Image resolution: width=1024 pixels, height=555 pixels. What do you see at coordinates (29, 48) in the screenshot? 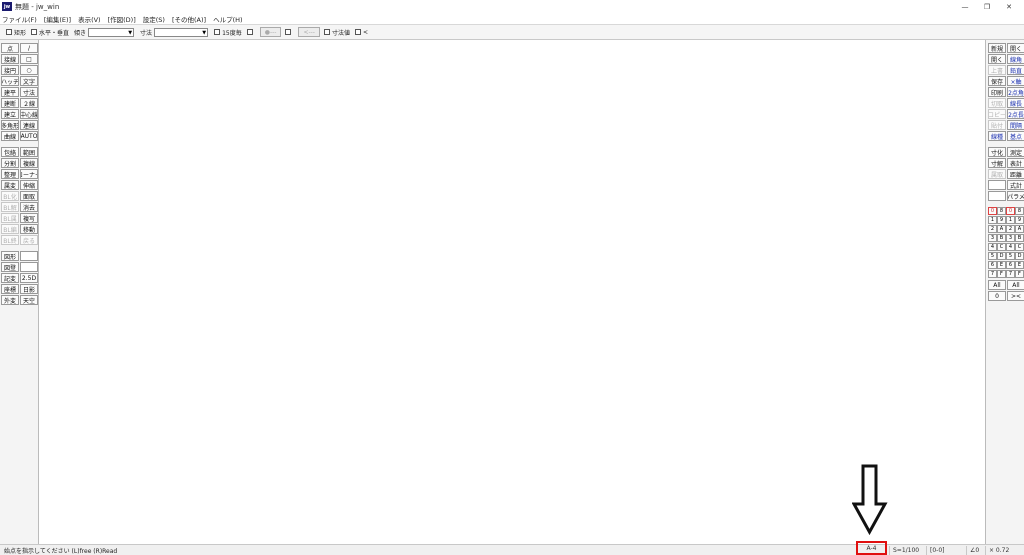
I see `tool-line-button: /` at bounding box center [29, 48].